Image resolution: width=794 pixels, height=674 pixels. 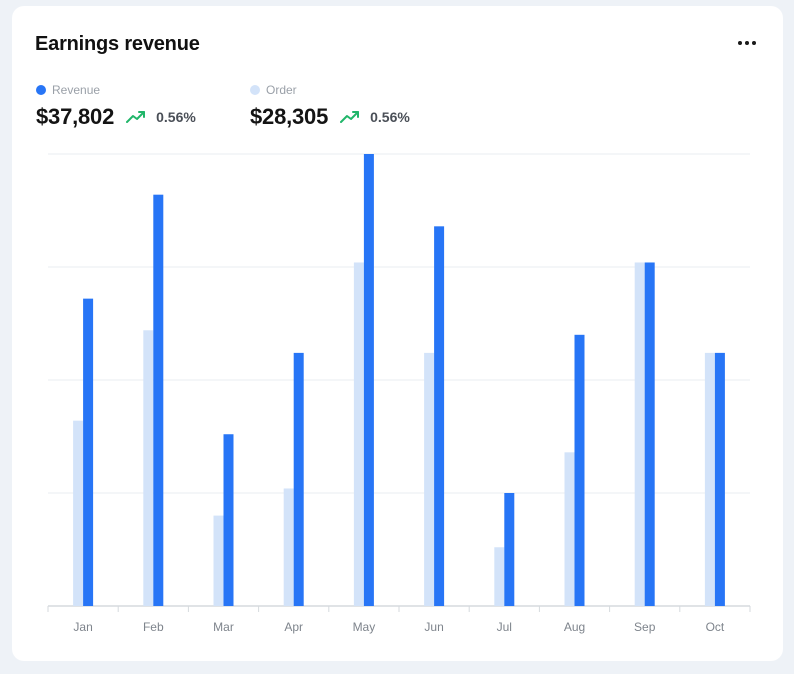 I want to click on x-tick-label: Aug, so click(x=574, y=627).